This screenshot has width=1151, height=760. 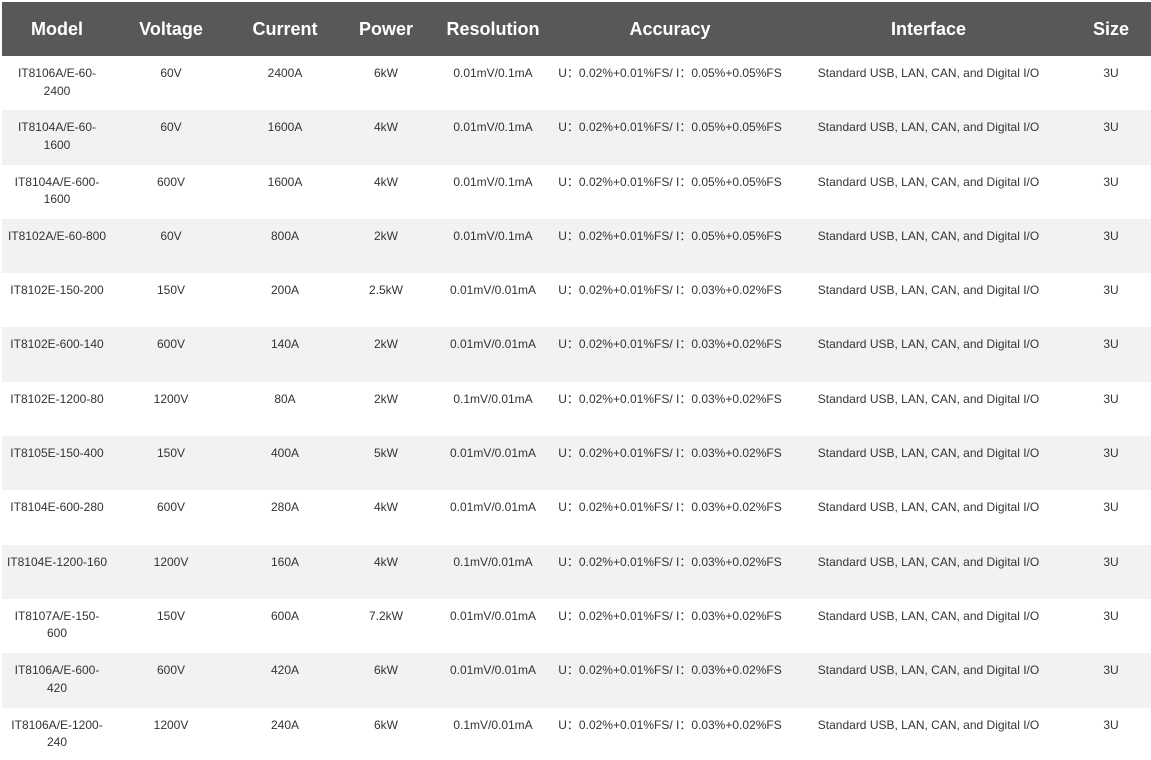 I want to click on cell-model: IT8102E-600-140, so click(x=57, y=344).